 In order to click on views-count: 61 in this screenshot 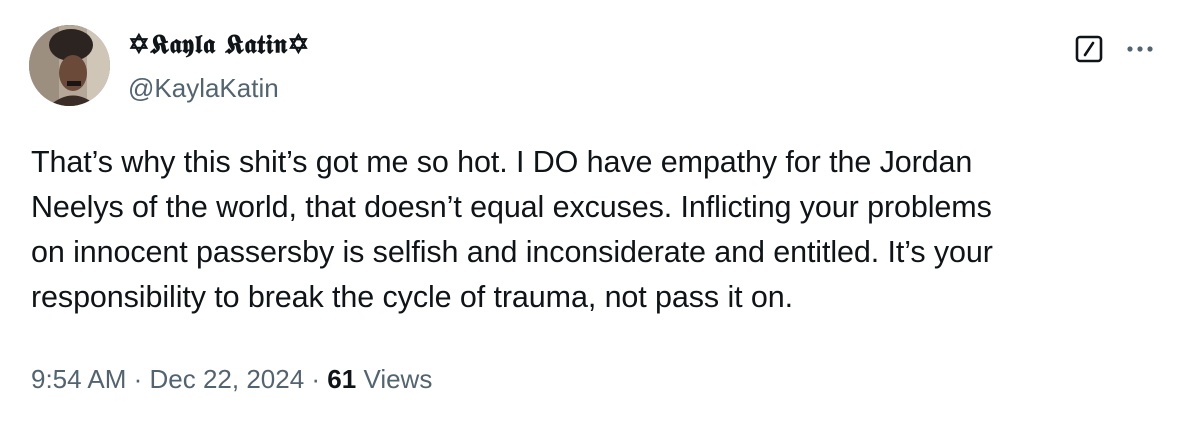, I will do `click(342, 379)`.